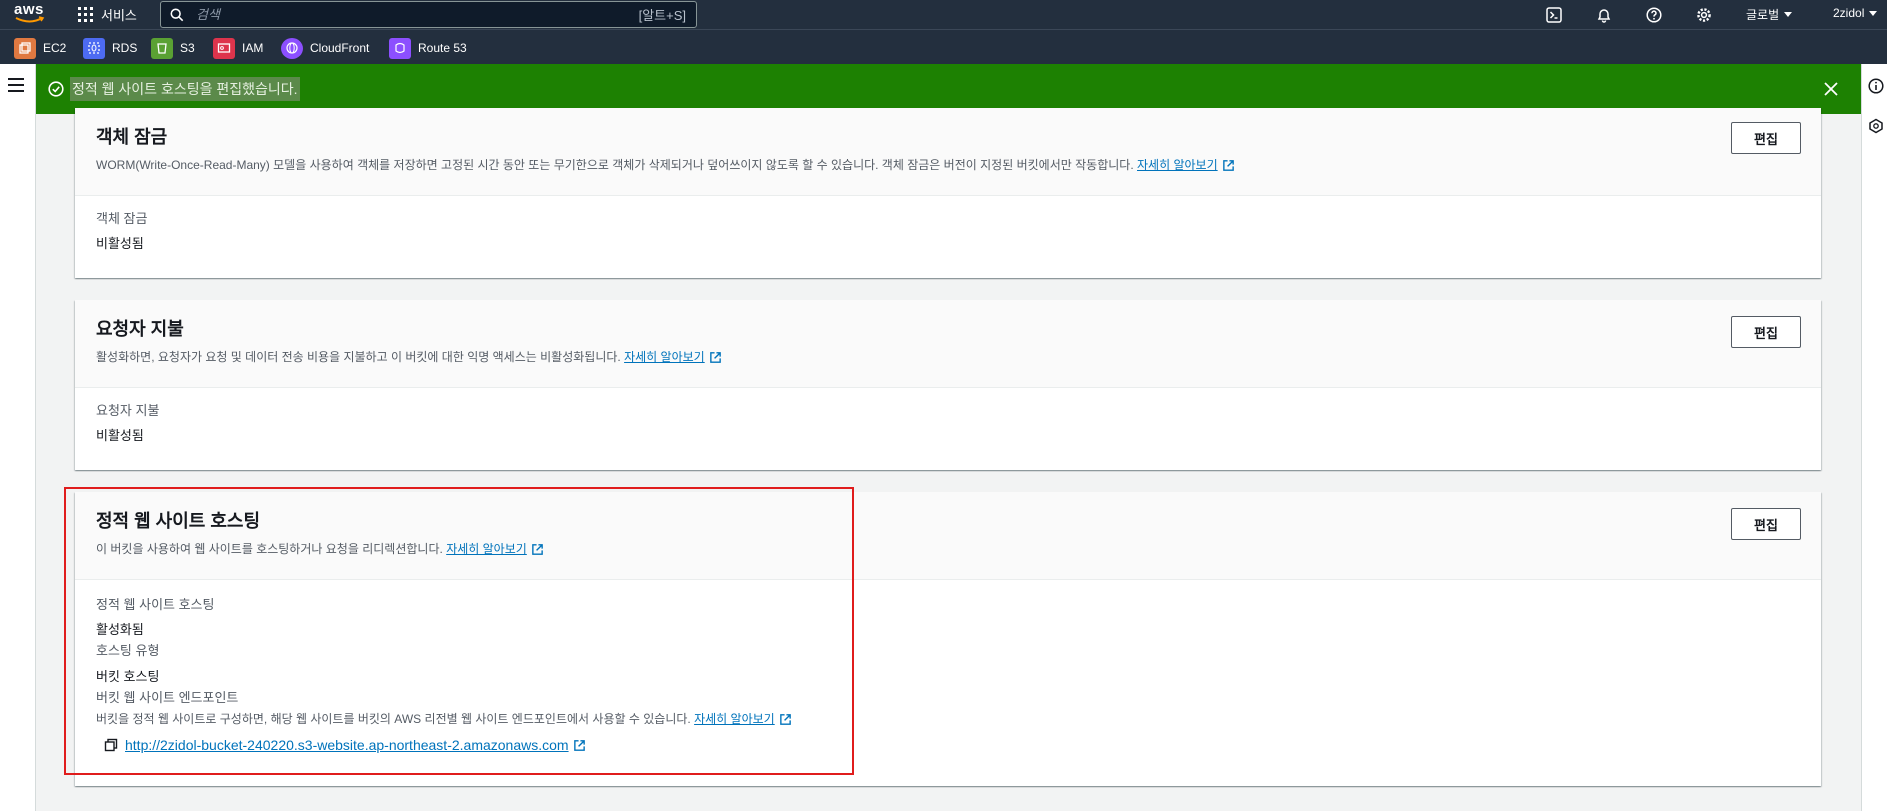 The image size is (1887, 811). Describe the element at coordinates (120, 243) in the screenshot. I see `object-lock-field-value: 비활성됨` at that location.